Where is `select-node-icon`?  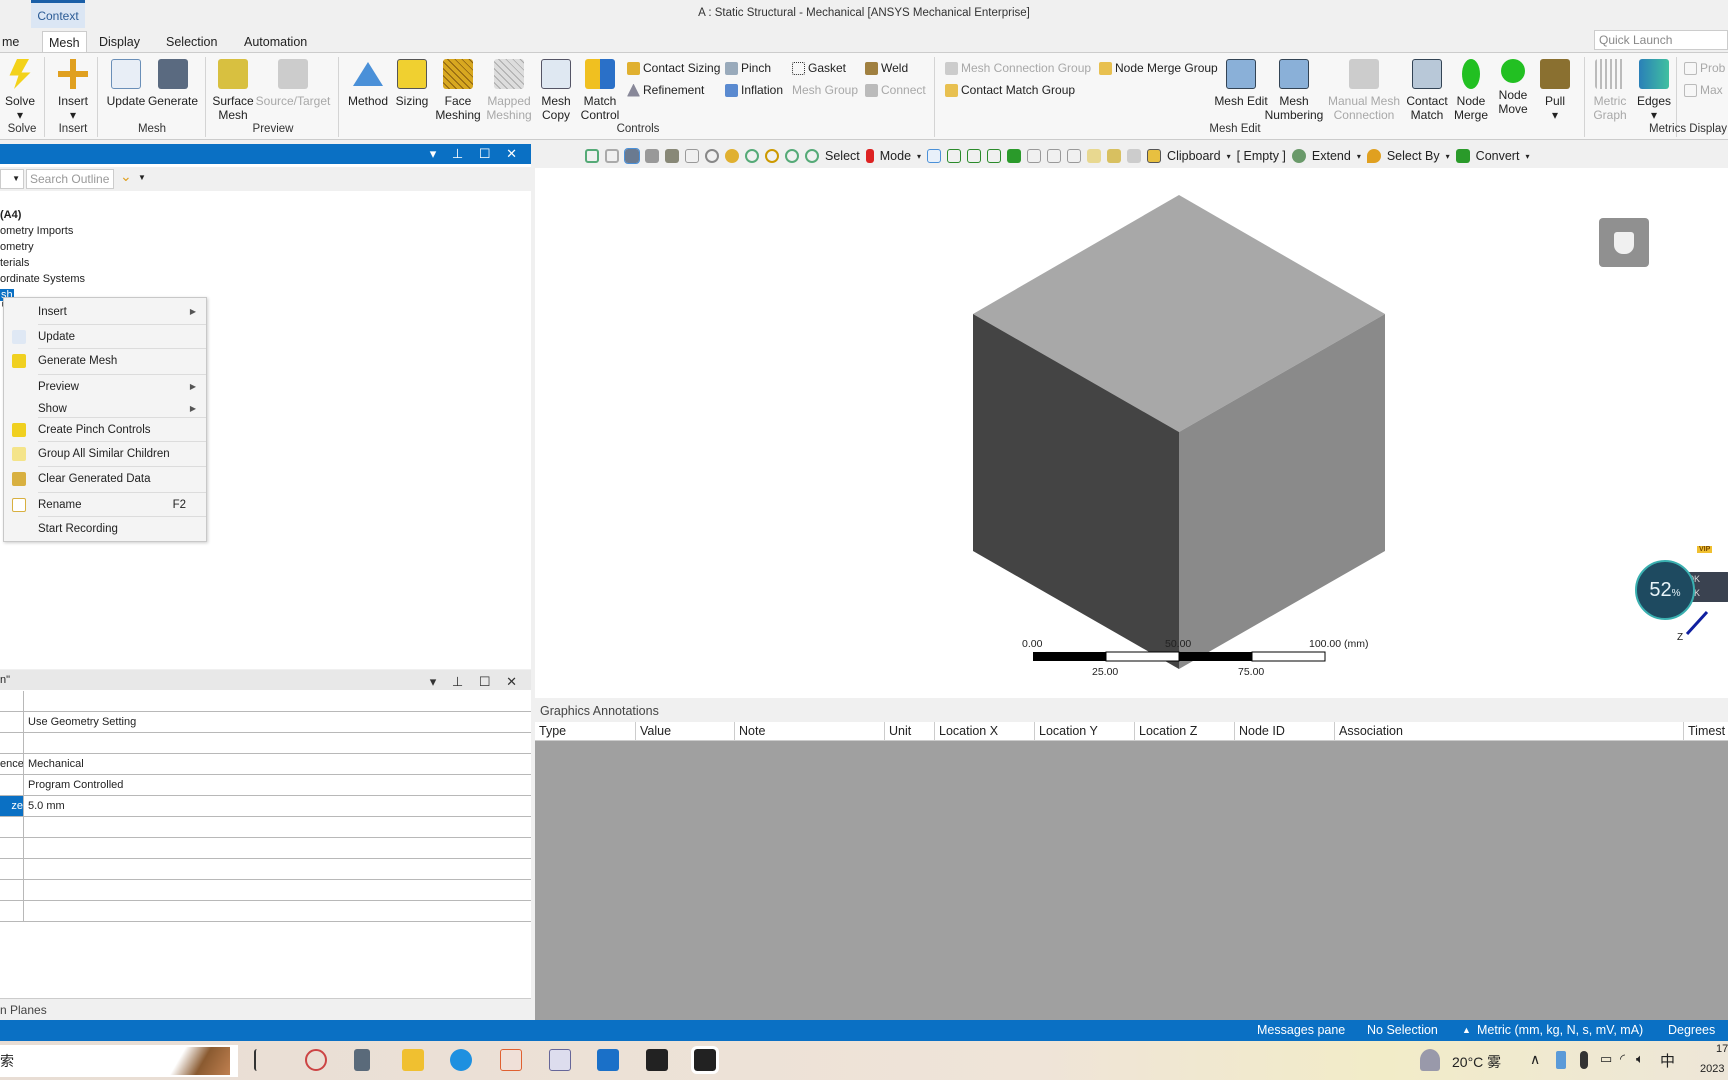
select-node-icon is located at coordinates (1034, 156).